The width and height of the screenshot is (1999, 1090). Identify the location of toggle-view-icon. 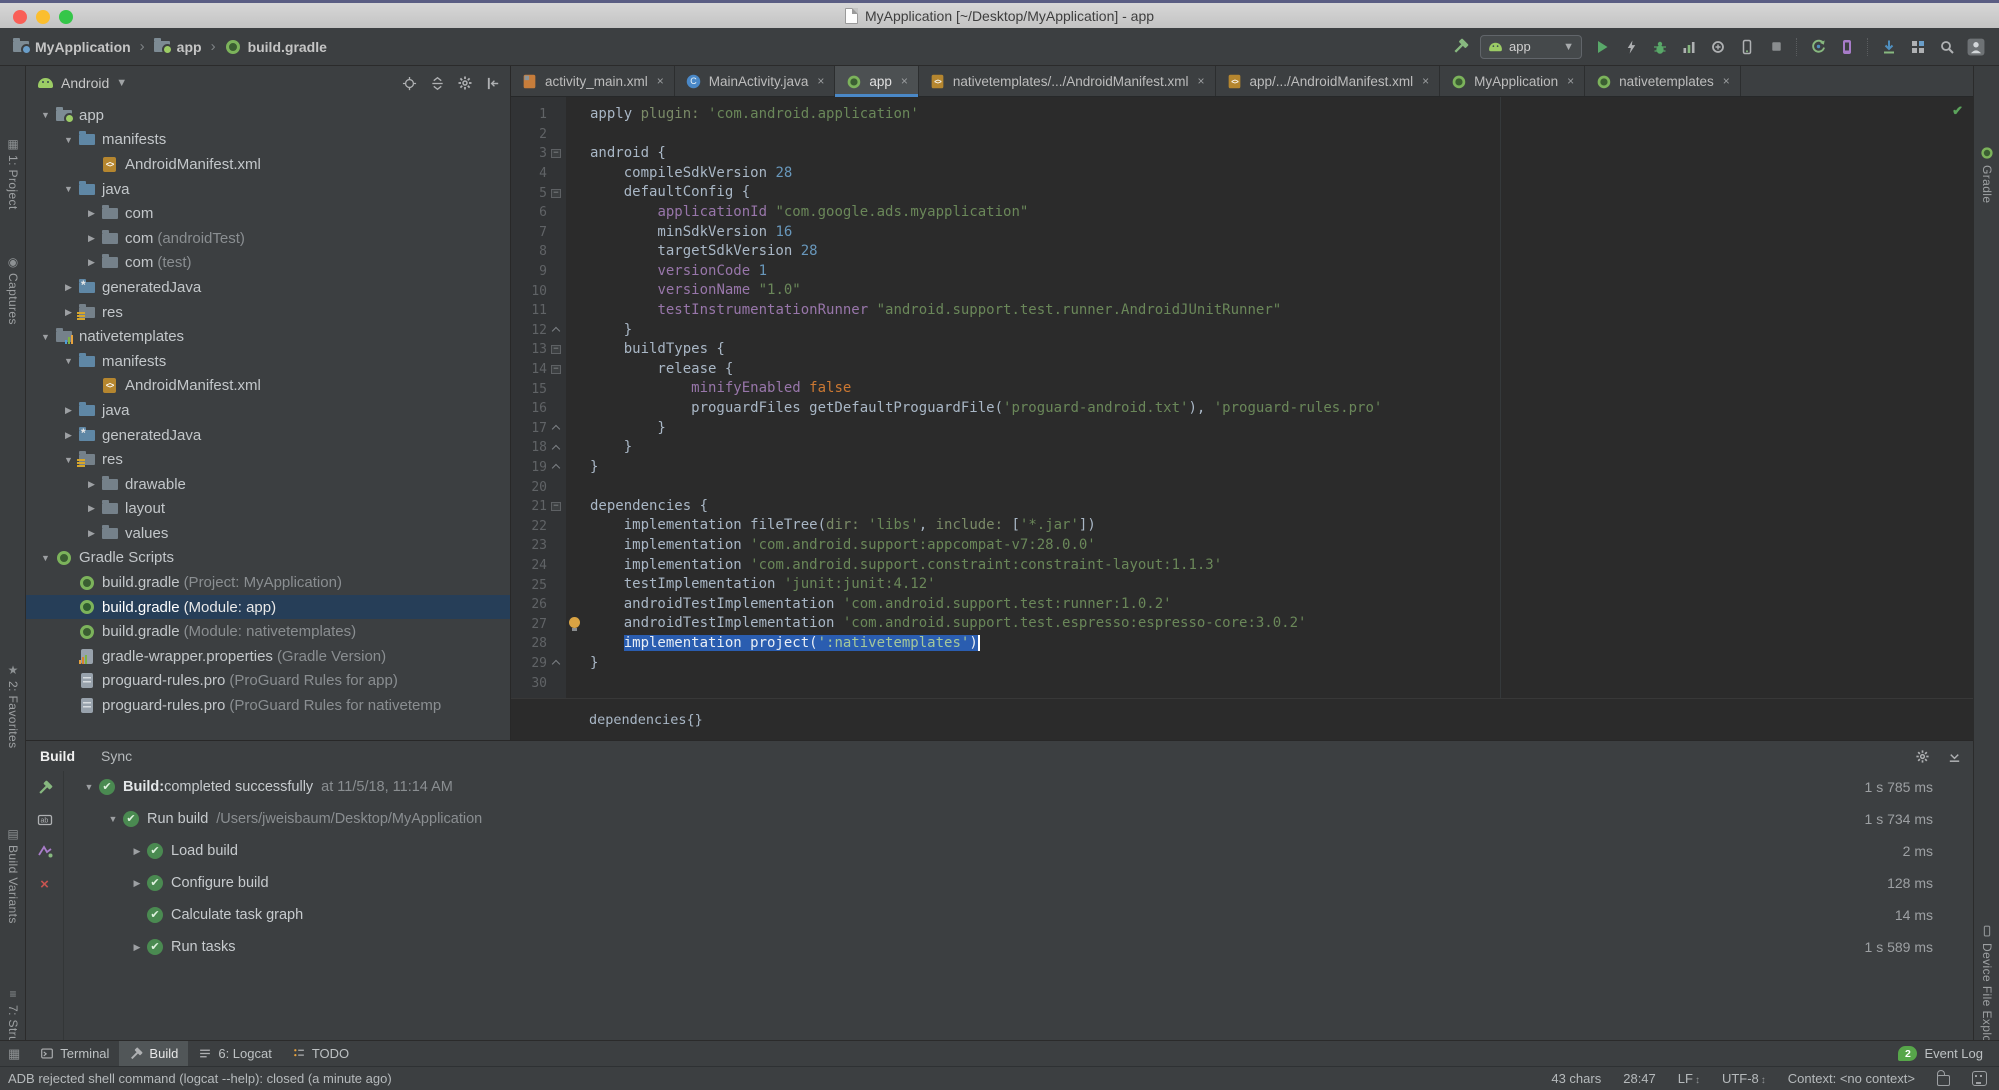
(45, 852).